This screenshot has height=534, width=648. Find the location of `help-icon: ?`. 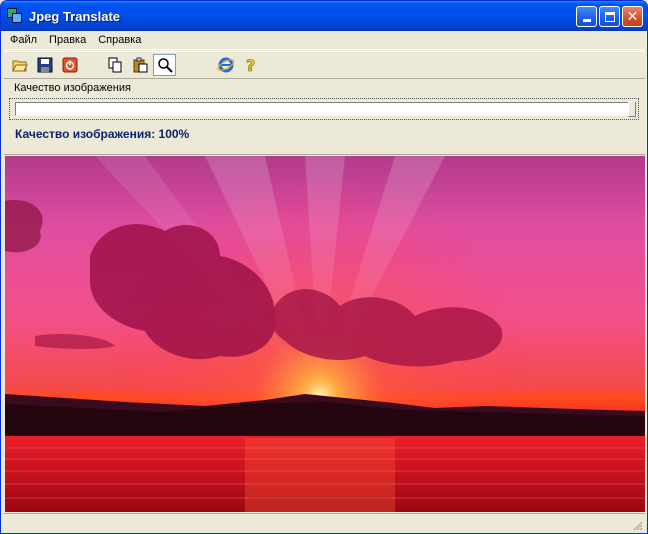

help-icon: ? is located at coordinates (250, 65).